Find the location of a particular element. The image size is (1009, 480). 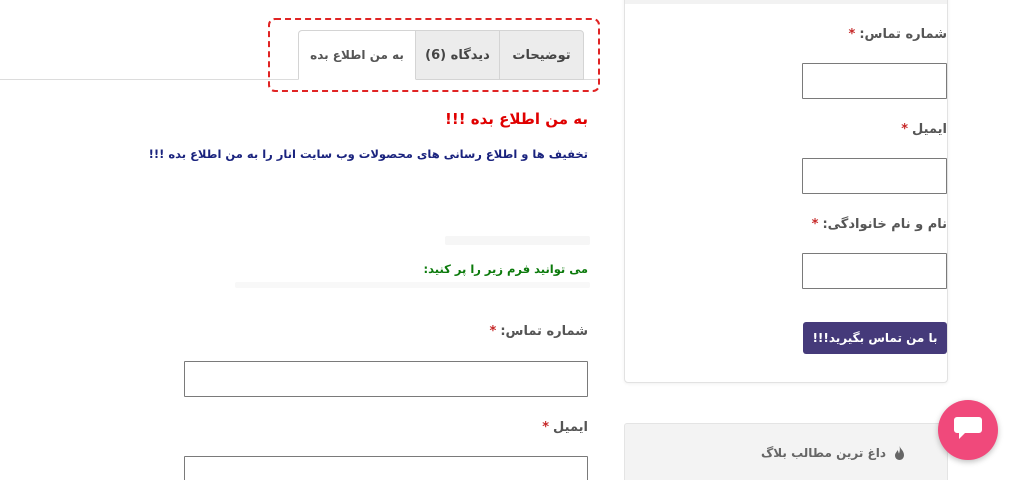

chat-bubble-icon is located at coordinates (968, 430).